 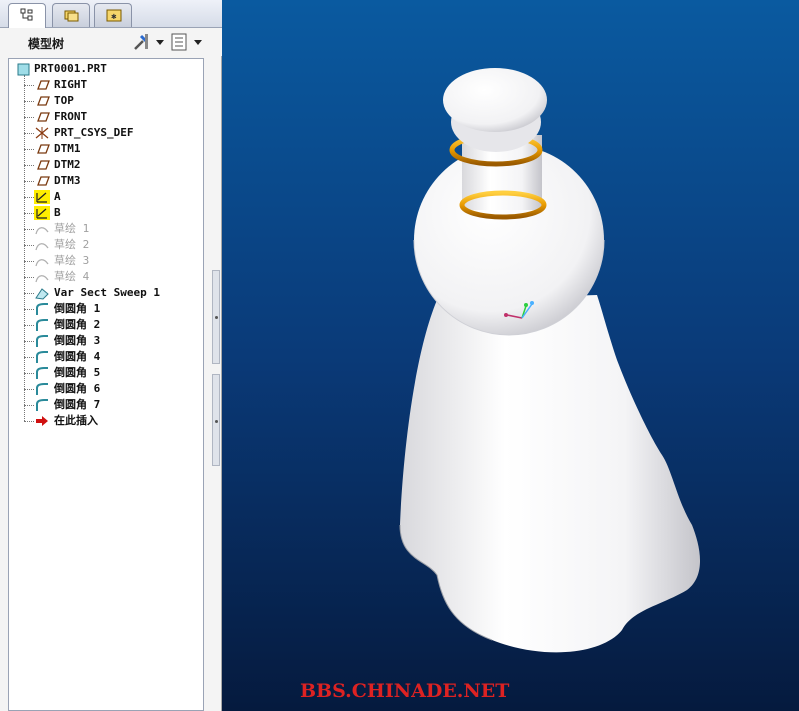 I want to click on tree-item-label: 草绘 2, so click(x=72, y=244).